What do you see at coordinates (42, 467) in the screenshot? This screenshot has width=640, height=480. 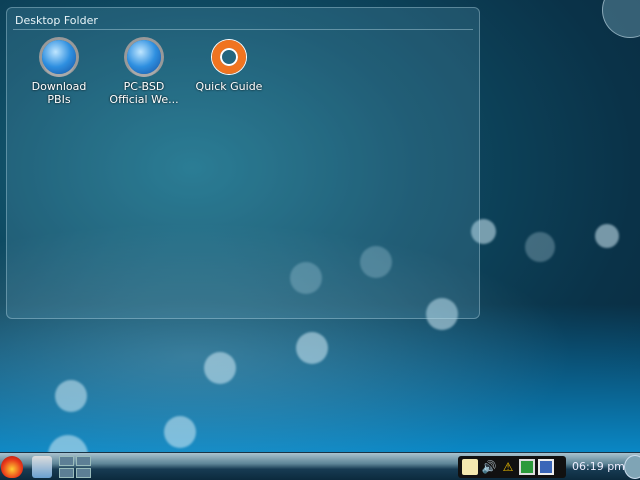 I see `system-manager-icon` at bounding box center [42, 467].